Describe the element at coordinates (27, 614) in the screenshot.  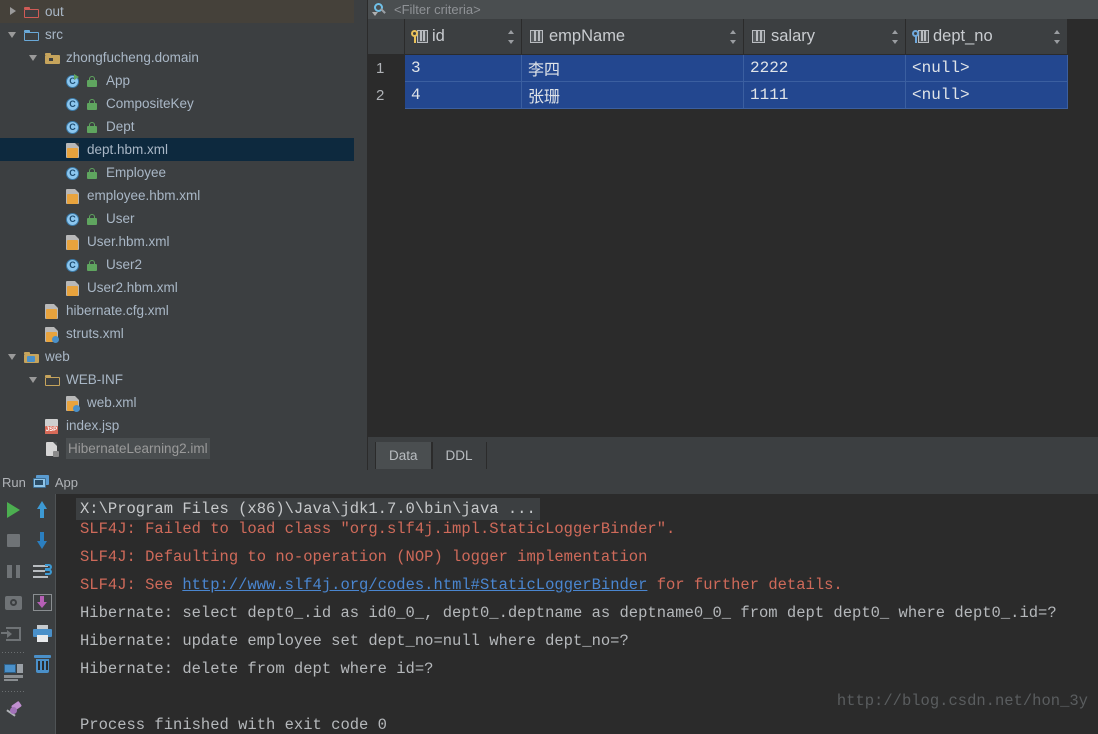
I see `run-toolbar` at that location.